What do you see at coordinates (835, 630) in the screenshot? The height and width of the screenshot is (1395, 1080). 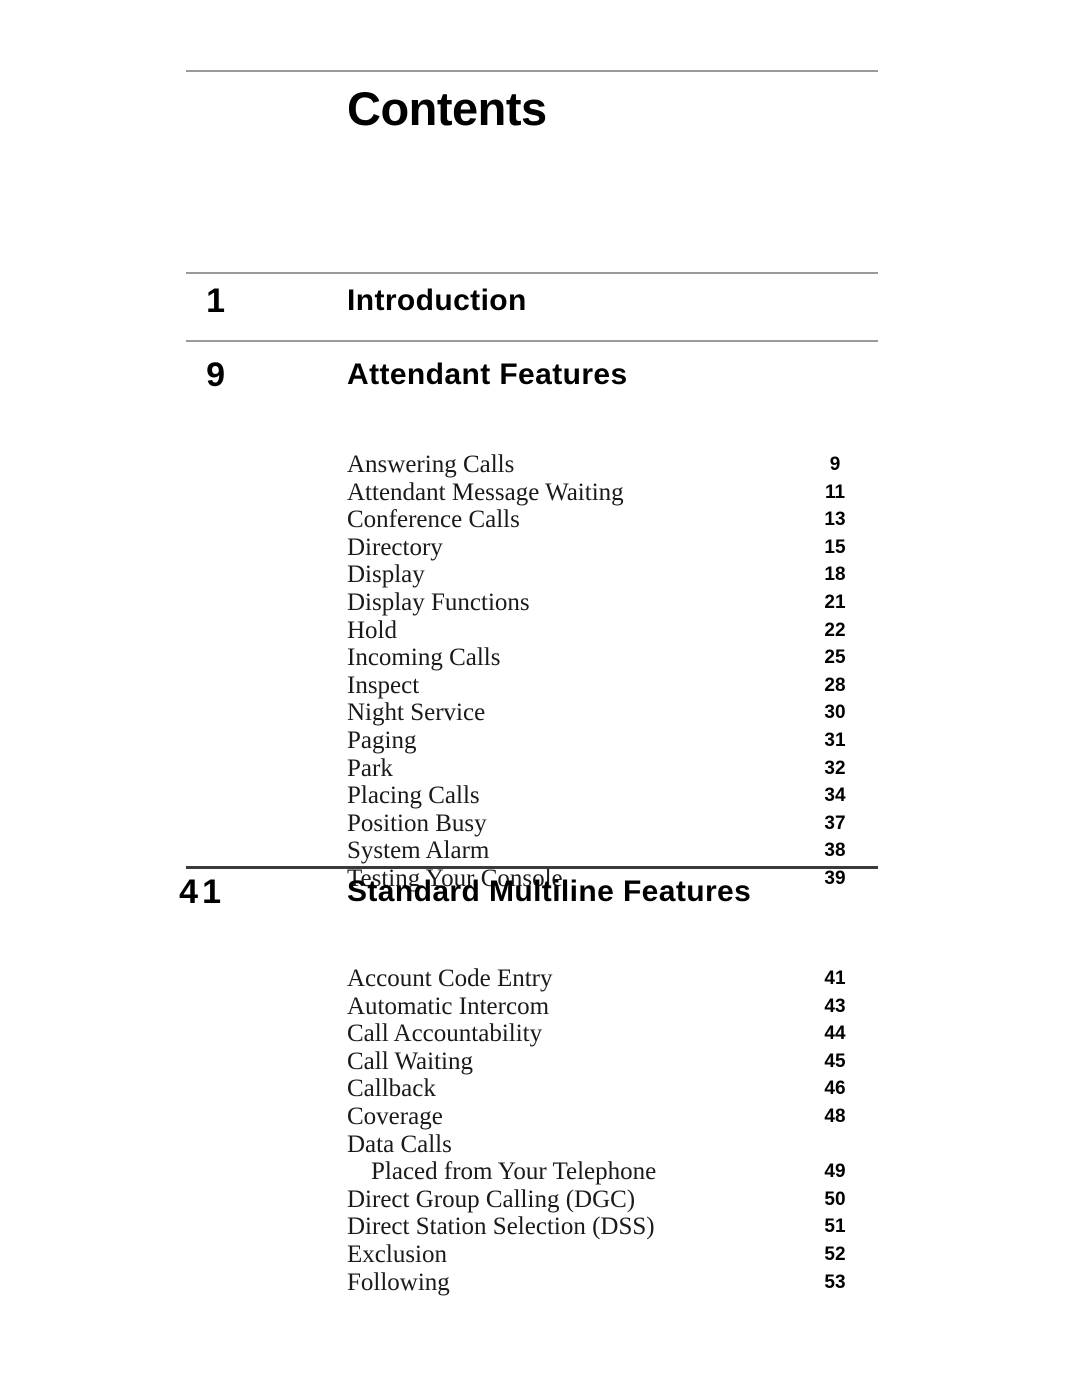 I see `toc-entry-page-number: 22` at bounding box center [835, 630].